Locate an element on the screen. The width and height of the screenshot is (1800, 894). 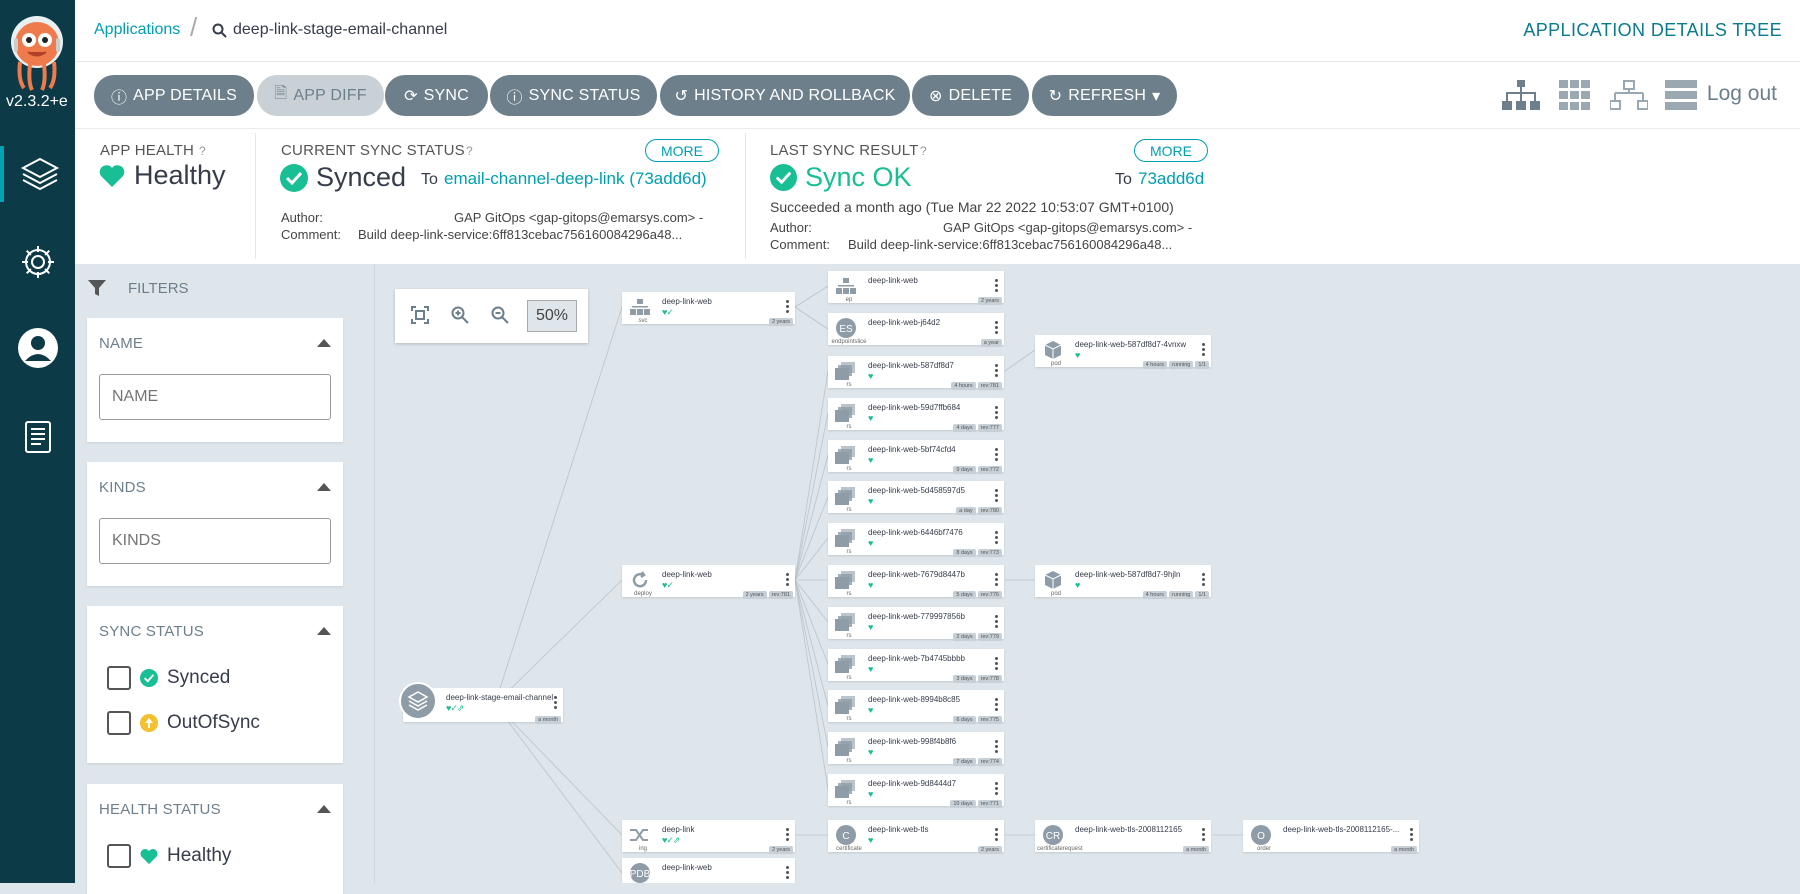
refresh-button: ↻ REFRESH ▾ is located at coordinates (1104, 95).